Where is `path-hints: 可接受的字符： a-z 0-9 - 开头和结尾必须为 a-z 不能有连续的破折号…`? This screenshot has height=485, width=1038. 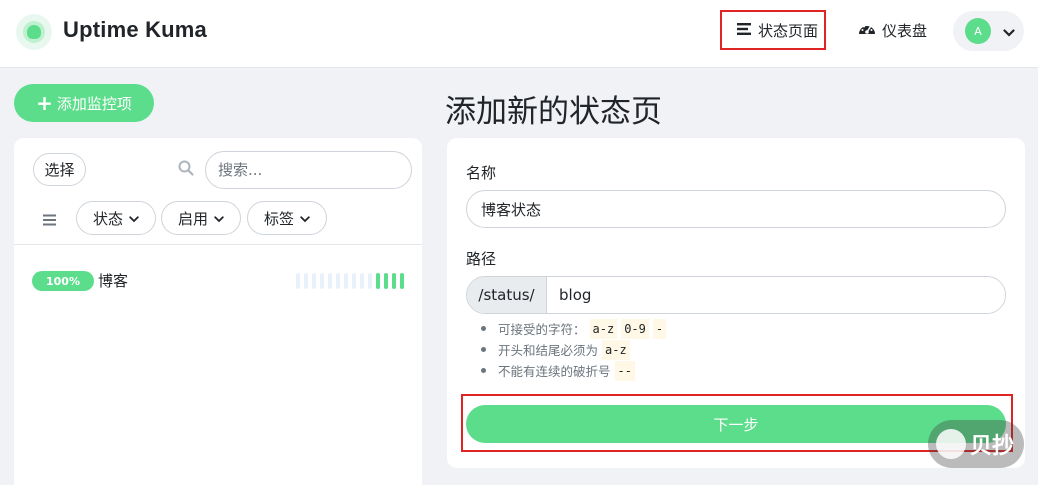 path-hints: 可接受的字符： a-z 0-9 - 开头和结尾必须为 a-z 不能有连续的破折号… is located at coordinates (574, 349).